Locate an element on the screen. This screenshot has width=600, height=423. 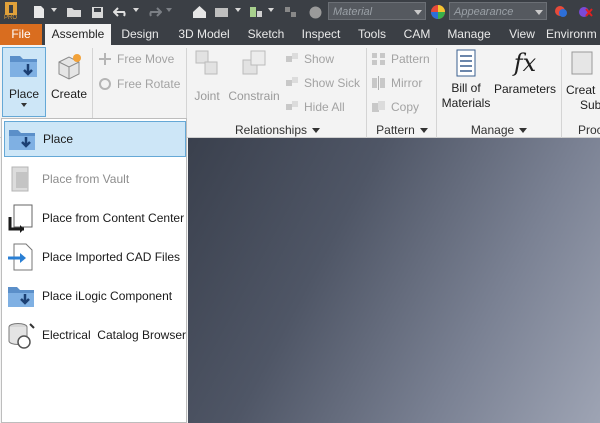
parameters-button: fx Parameters is located at coordinates (525, 72).